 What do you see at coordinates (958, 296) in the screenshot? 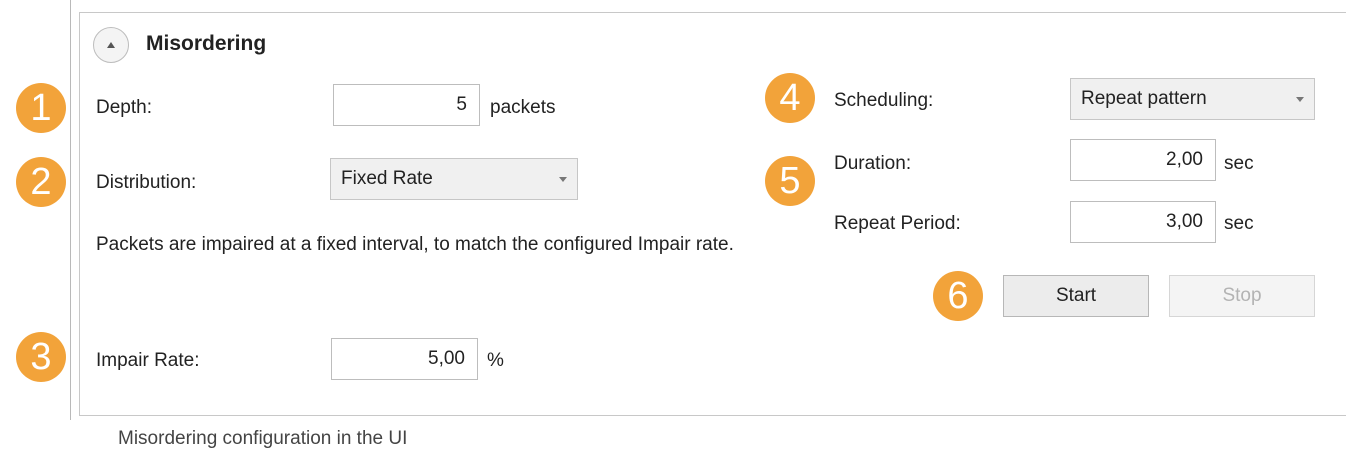
I see `callout-badge-6: 6` at bounding box center [958, 296].